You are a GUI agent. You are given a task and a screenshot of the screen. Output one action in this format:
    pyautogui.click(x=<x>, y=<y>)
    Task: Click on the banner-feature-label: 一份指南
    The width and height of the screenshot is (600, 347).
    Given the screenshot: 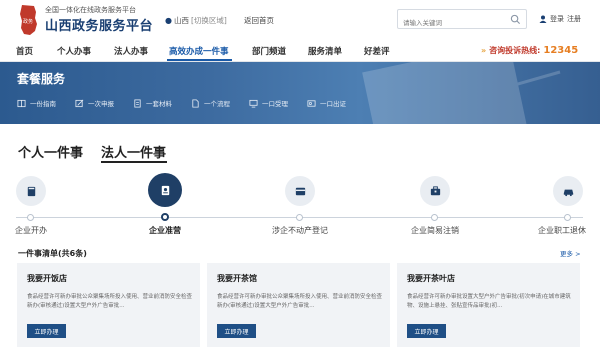 What is the action you would take?
    pyautogui.click(x=43, y=104)
    